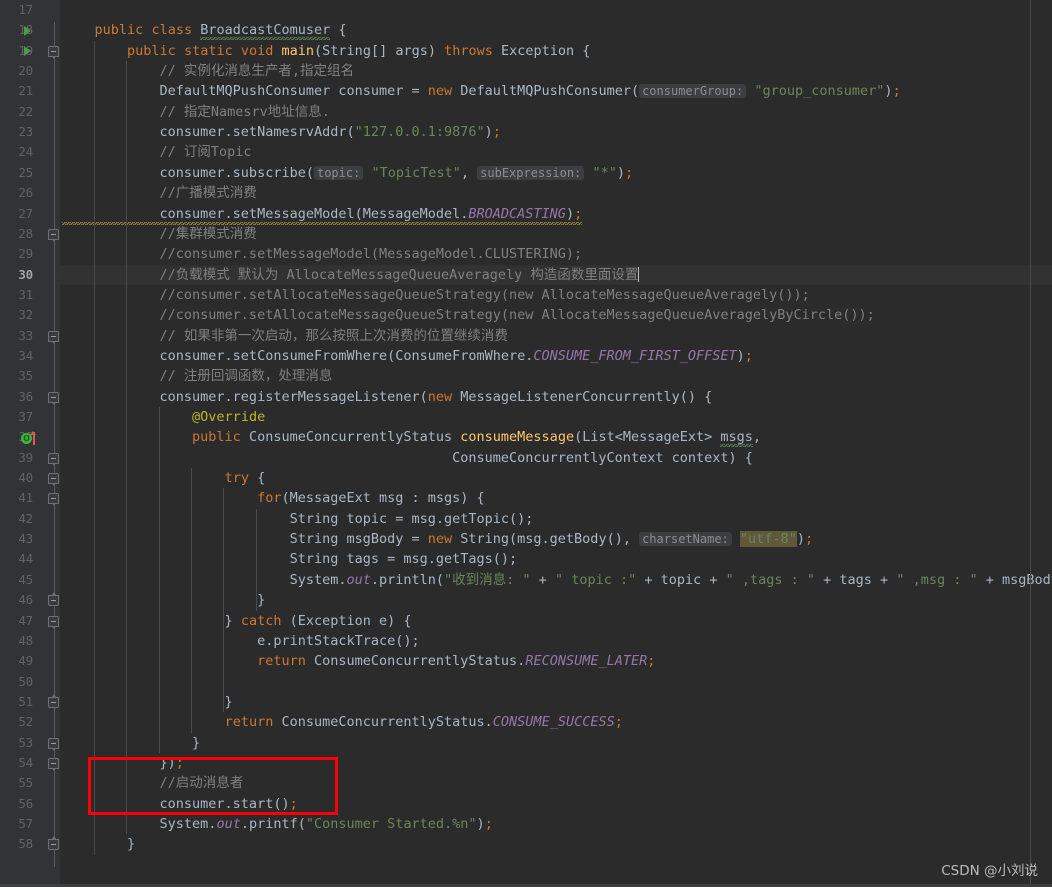 This screenshot has height=887, width=1052. What do you see at coordinates (30, 559) in the screenshot?
I see `gutter-row: 44` at bounding box center [30, 559].